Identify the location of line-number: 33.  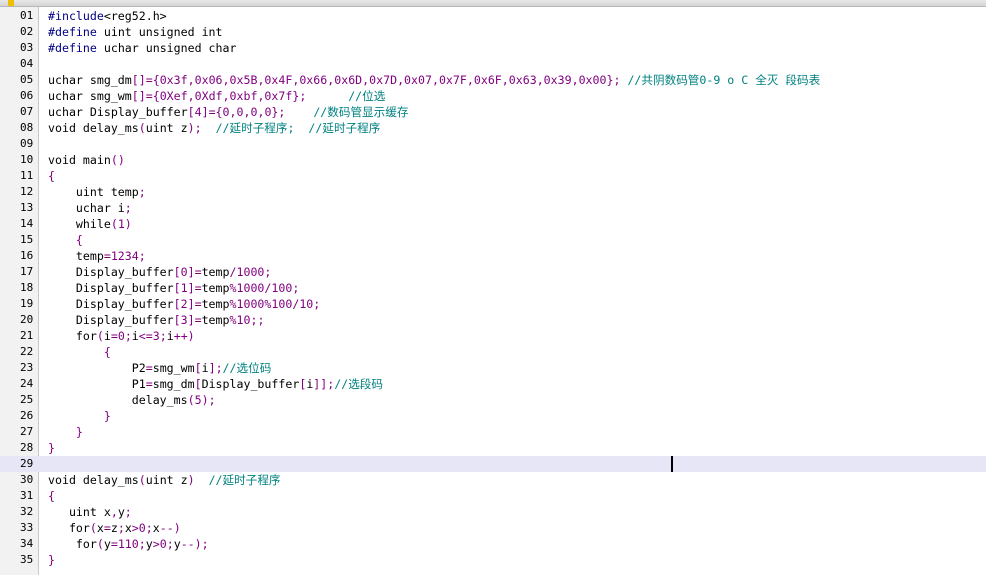
(27, 527).